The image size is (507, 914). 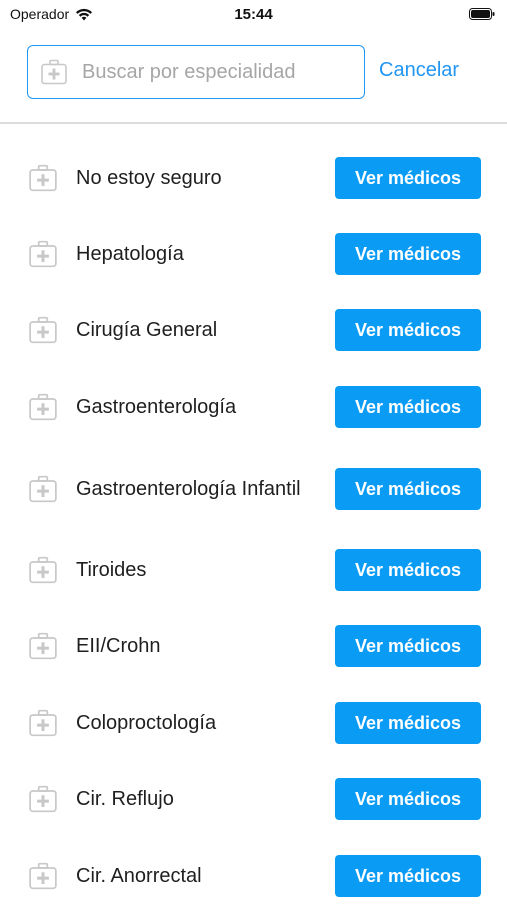 What do you see at coordinates (253, 178) in the screenshot?
I see `list-item: No estoy seguro Ver médicos` at bounding box center [253, 178].